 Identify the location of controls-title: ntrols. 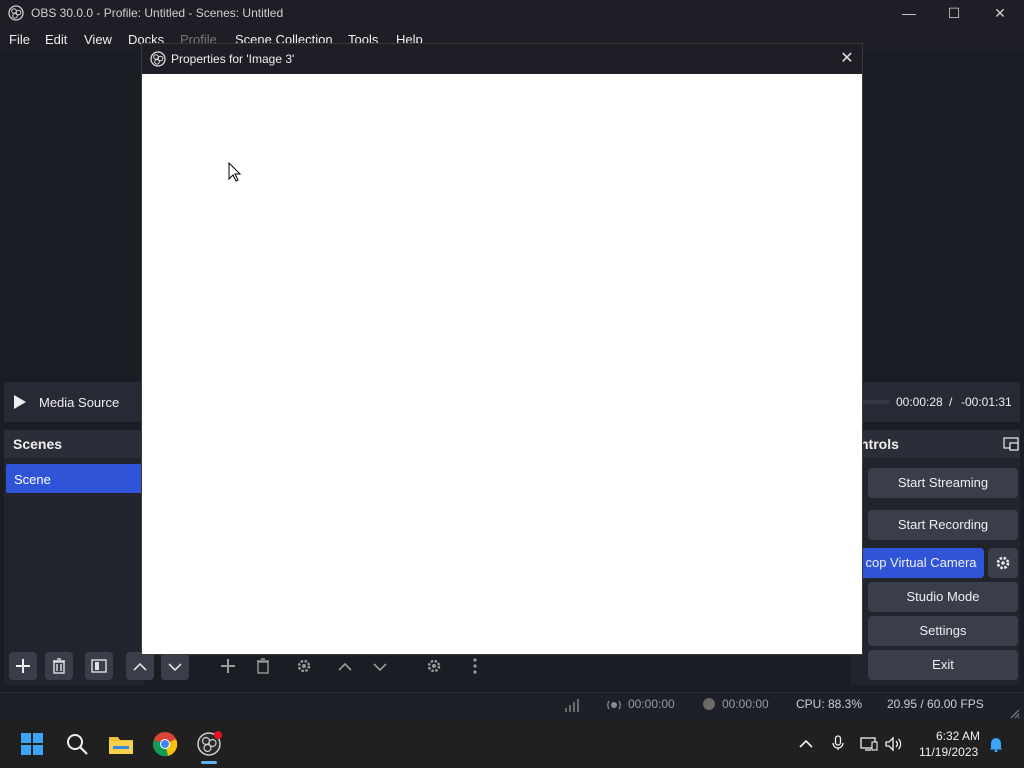
(879, 444).